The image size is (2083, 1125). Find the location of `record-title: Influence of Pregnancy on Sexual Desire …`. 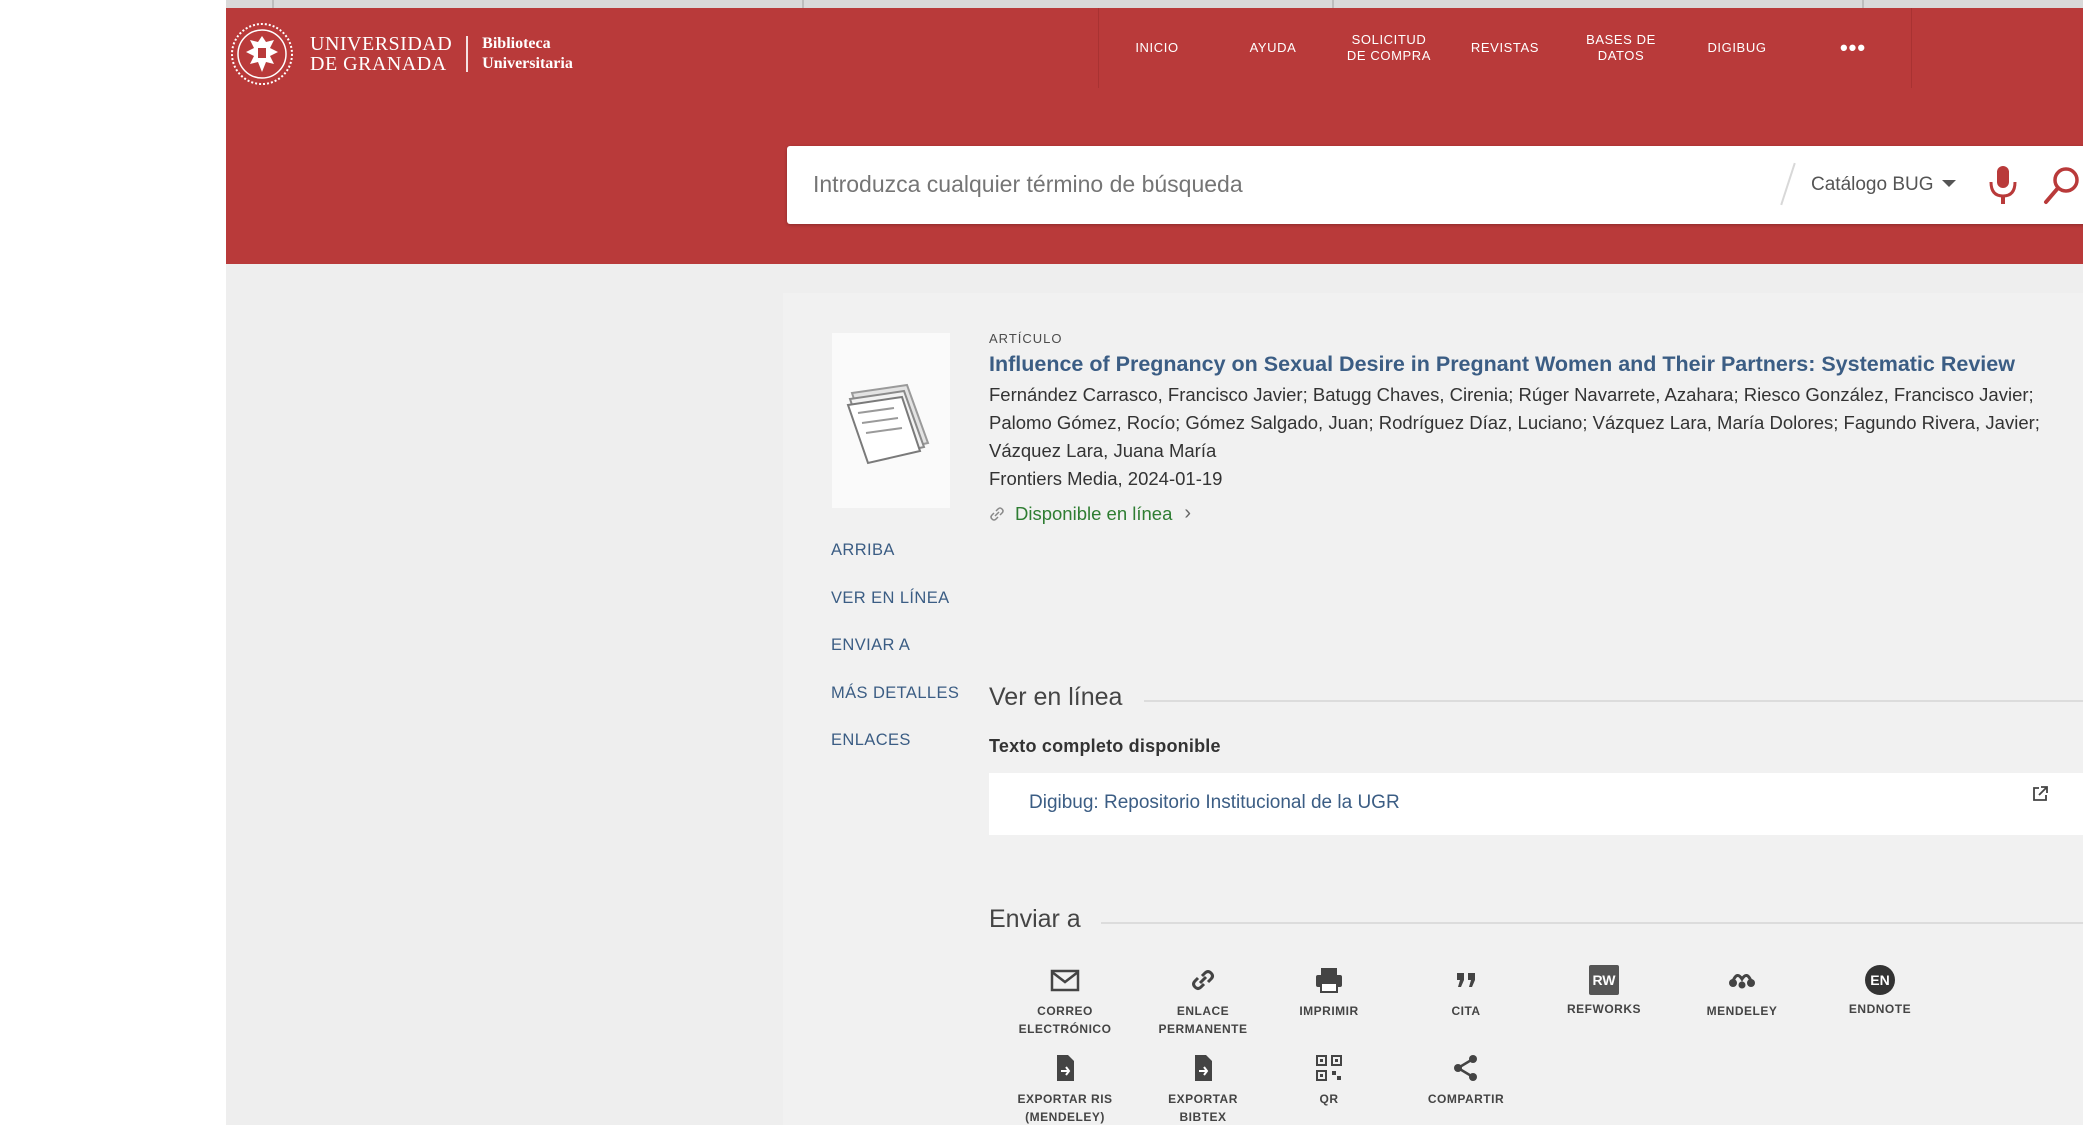

record-title: Influence of Pregnancy on Sexual Desire … is located at coordinates (1519, 364).